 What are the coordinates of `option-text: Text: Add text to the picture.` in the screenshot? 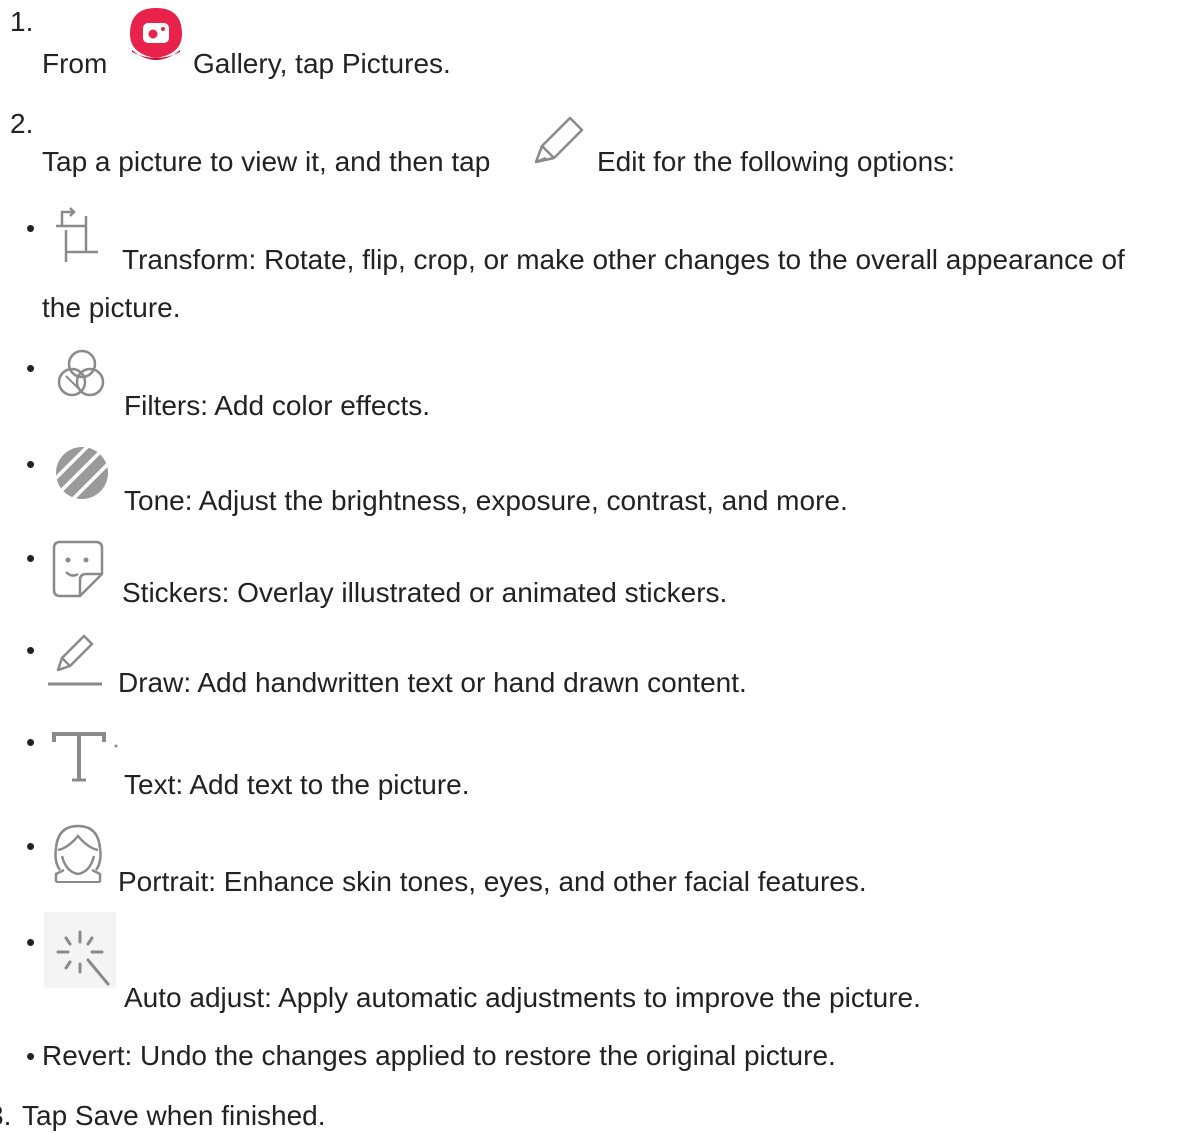 It's located at (297, 784).